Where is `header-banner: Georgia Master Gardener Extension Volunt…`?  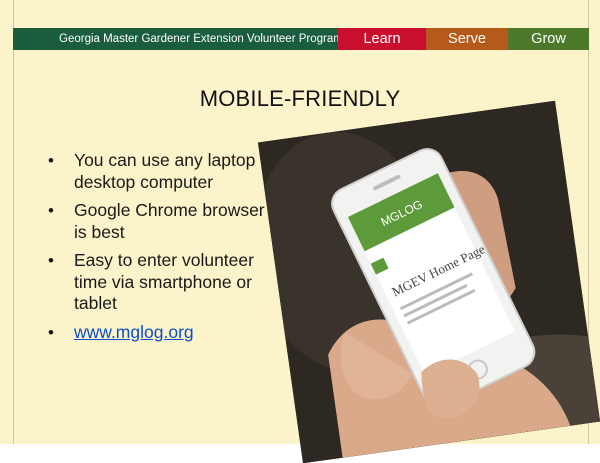
header-banner: Georgia Master Gardener Extension Volunt… is located at coordinates (301, 39).